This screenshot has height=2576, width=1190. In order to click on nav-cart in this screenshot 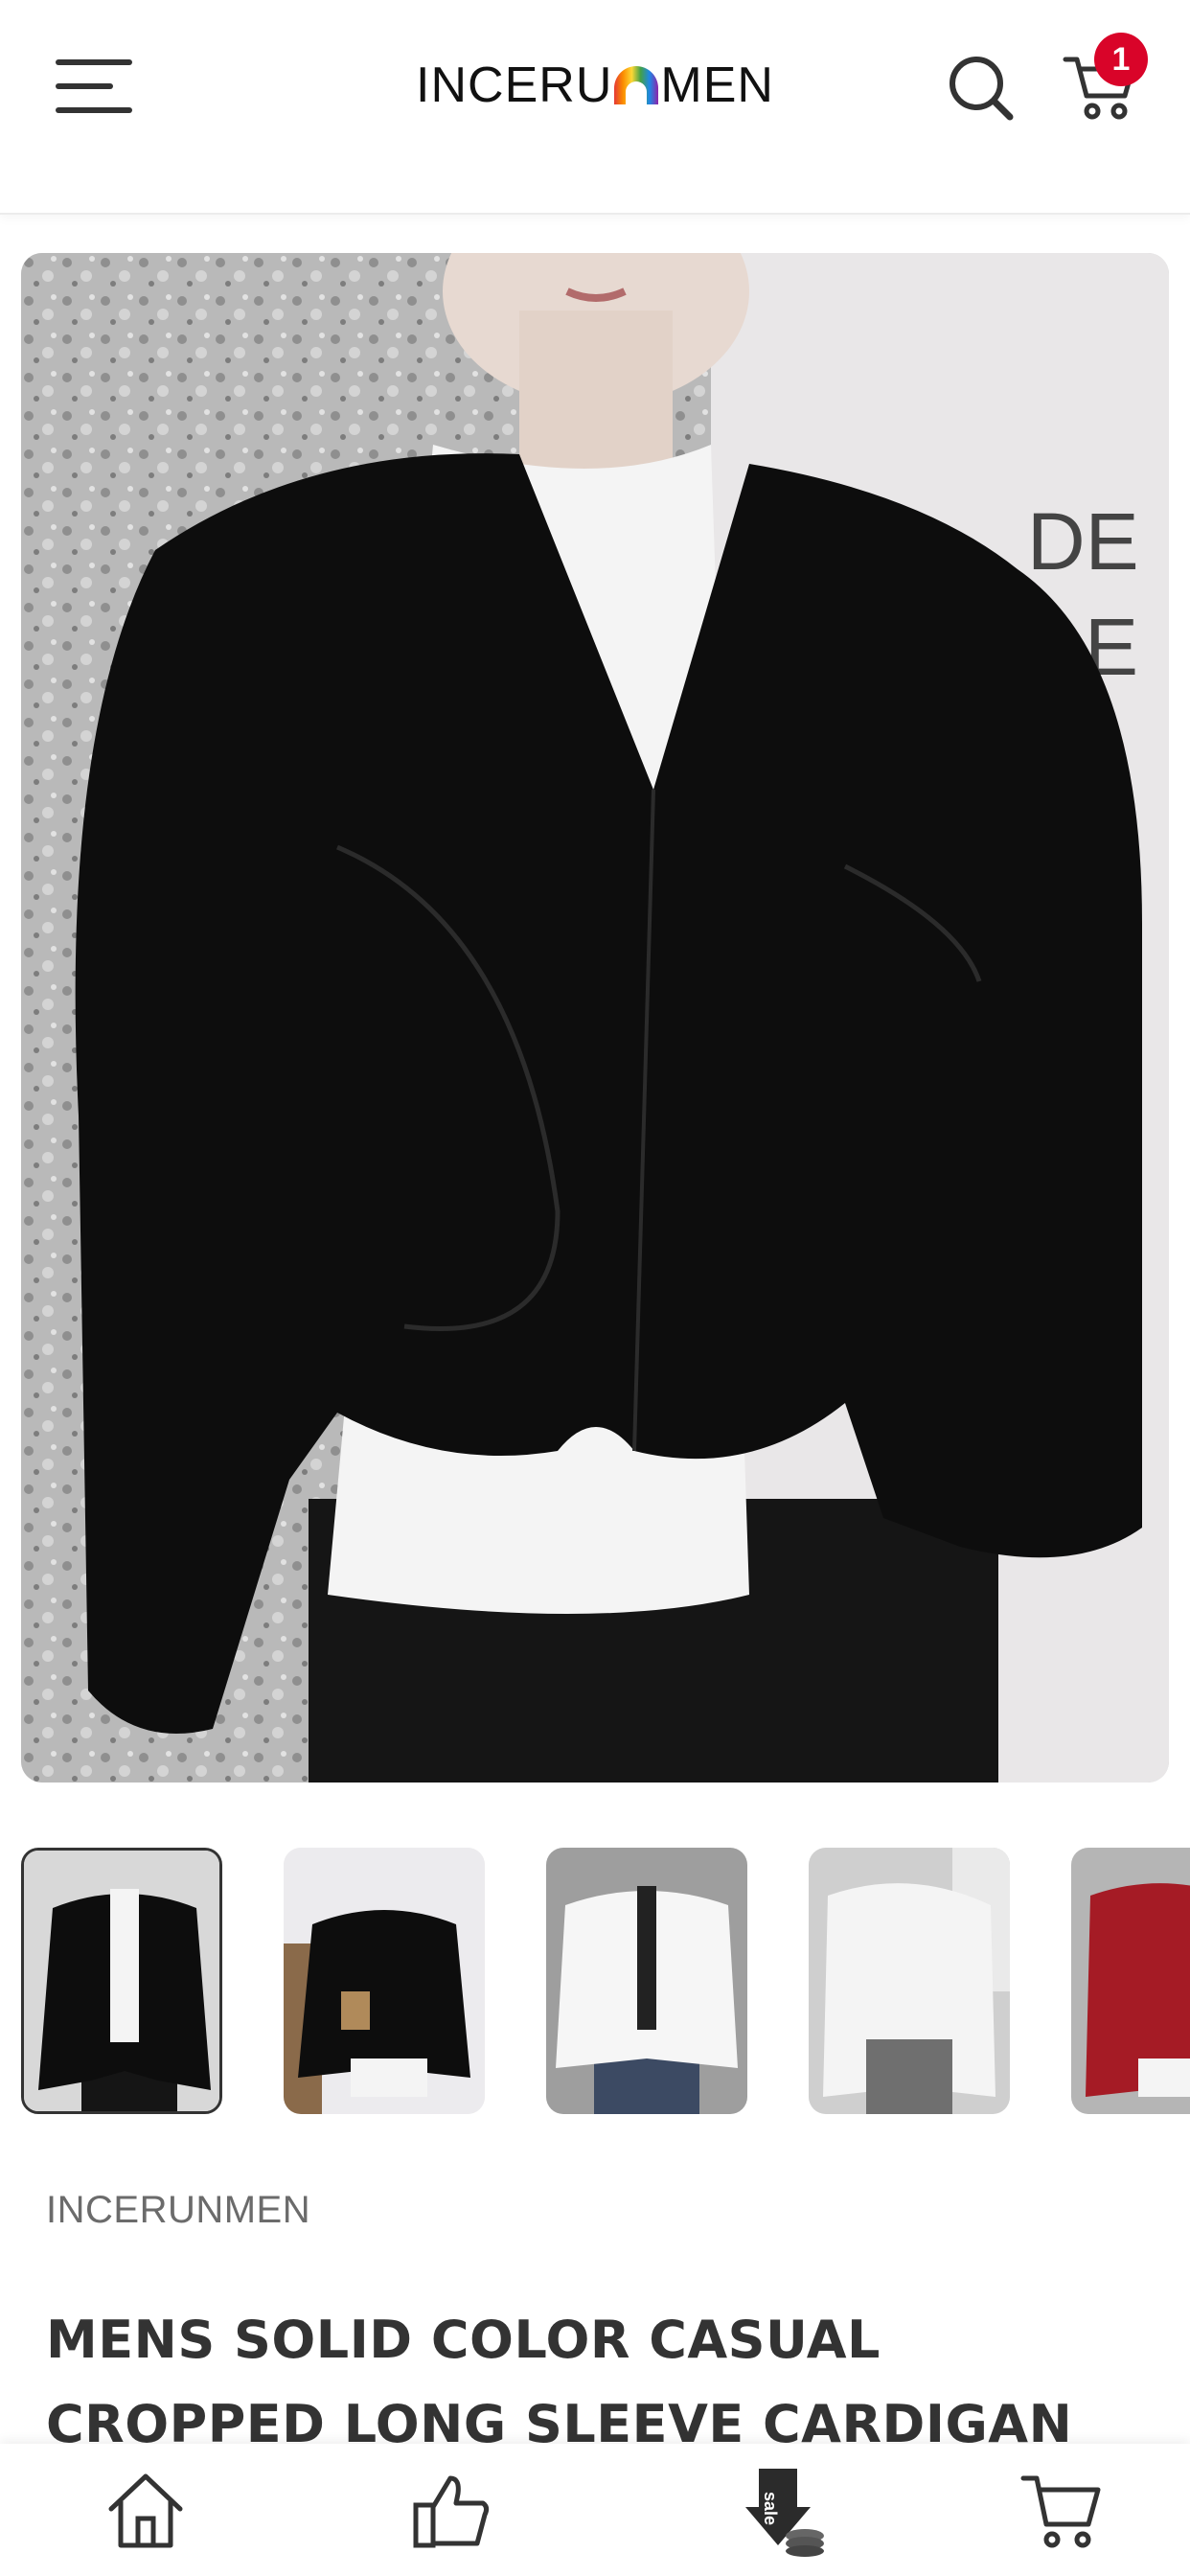, I will do `click(1062, 2511)`.